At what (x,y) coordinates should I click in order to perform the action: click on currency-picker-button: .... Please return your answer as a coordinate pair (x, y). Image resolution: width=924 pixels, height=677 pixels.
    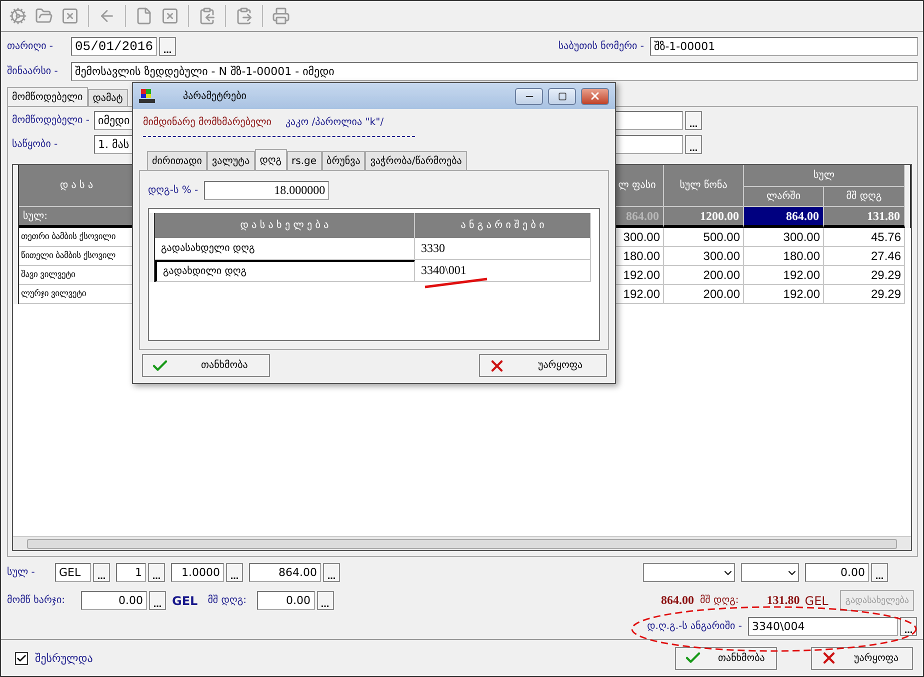
    Looking at the image, I should click on (101, 572).